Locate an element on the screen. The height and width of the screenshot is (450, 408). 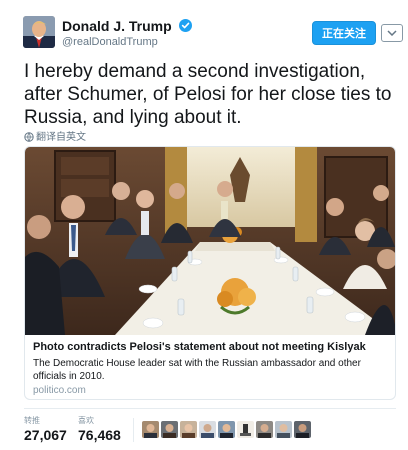
likes-stat: 喜欢 76,468 is located at coordinates (99, 429).